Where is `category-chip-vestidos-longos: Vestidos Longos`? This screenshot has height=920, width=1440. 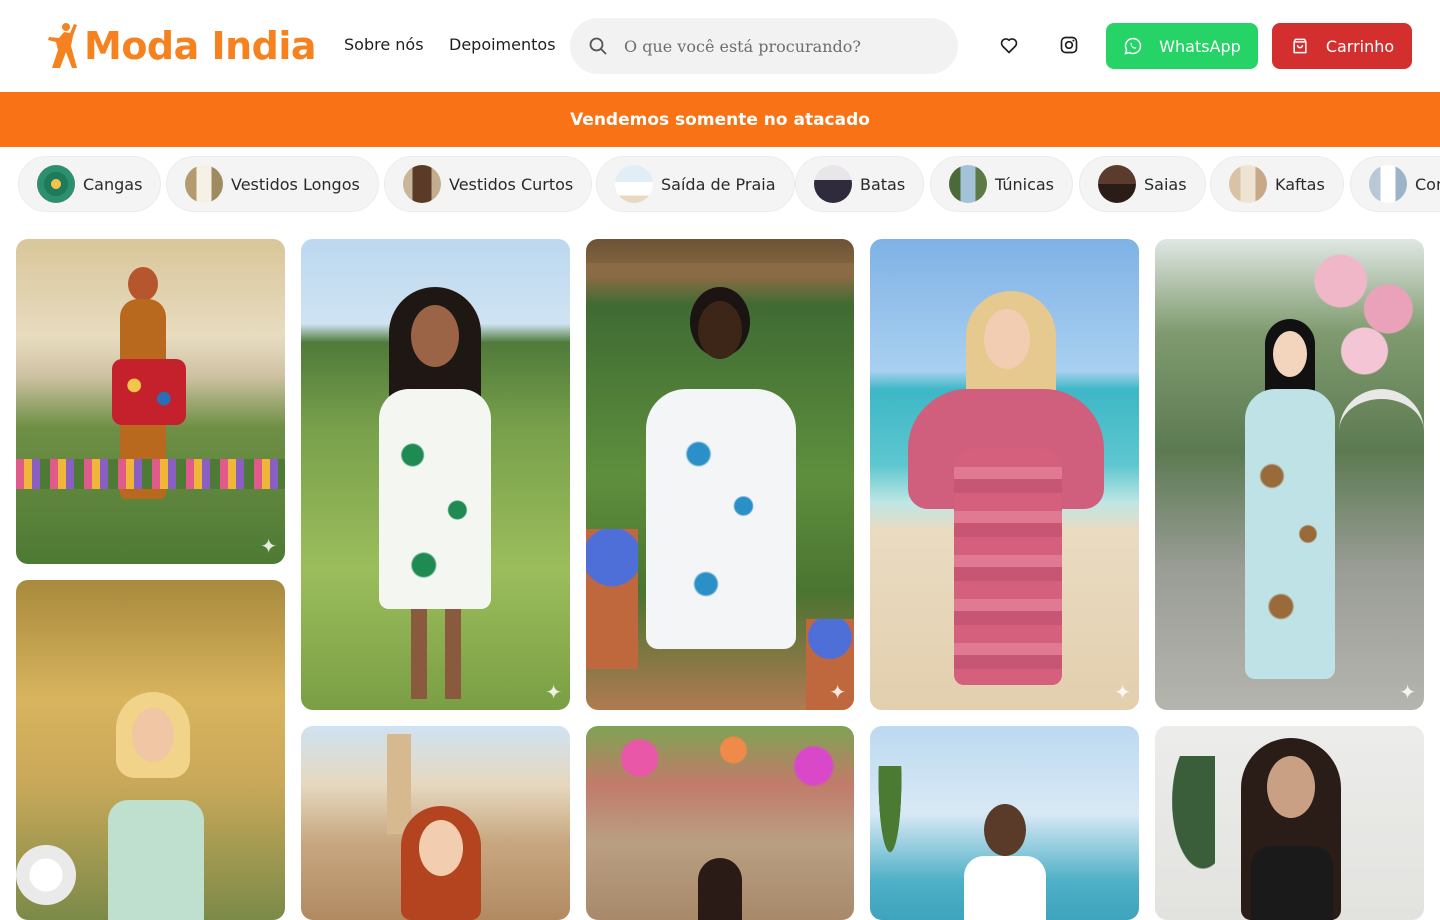 category-chip-vestidos-longos: Vestidos Longos is located at coordinates (272, 184).